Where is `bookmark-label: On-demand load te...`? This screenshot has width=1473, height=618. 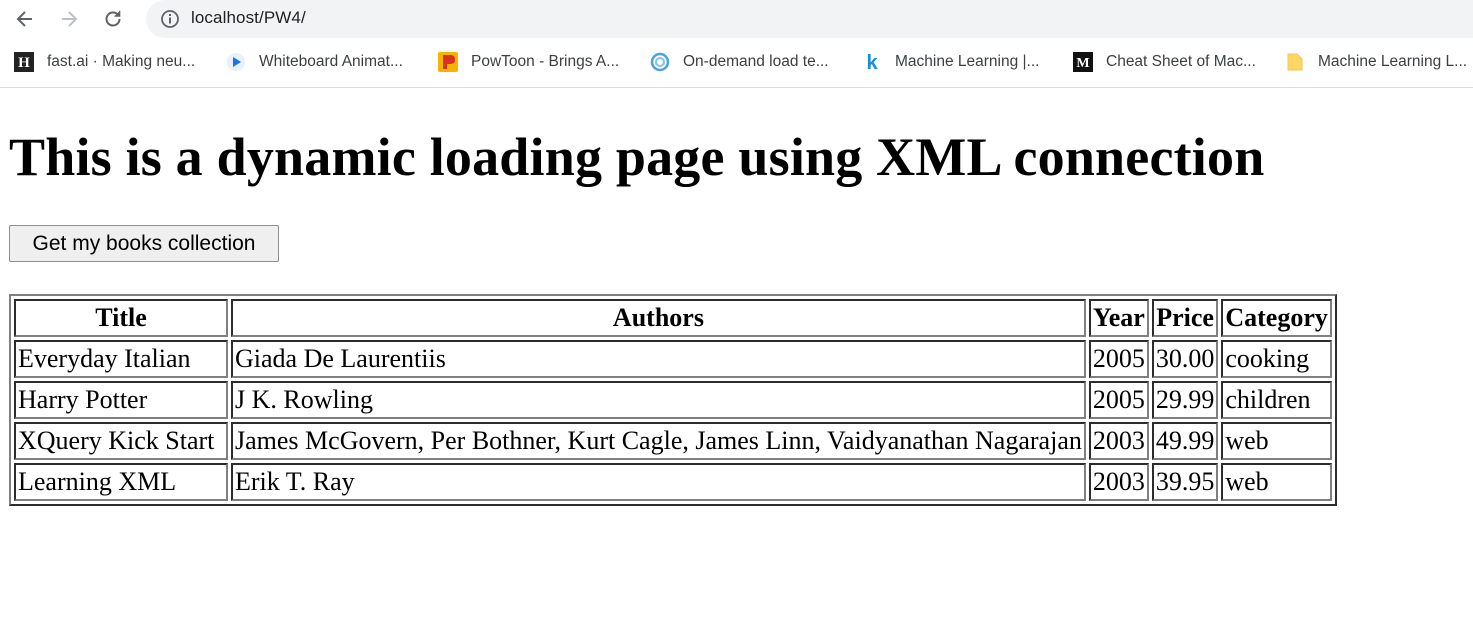
bookmark-label: On-demand load te... is located at coordinates (756, 61).